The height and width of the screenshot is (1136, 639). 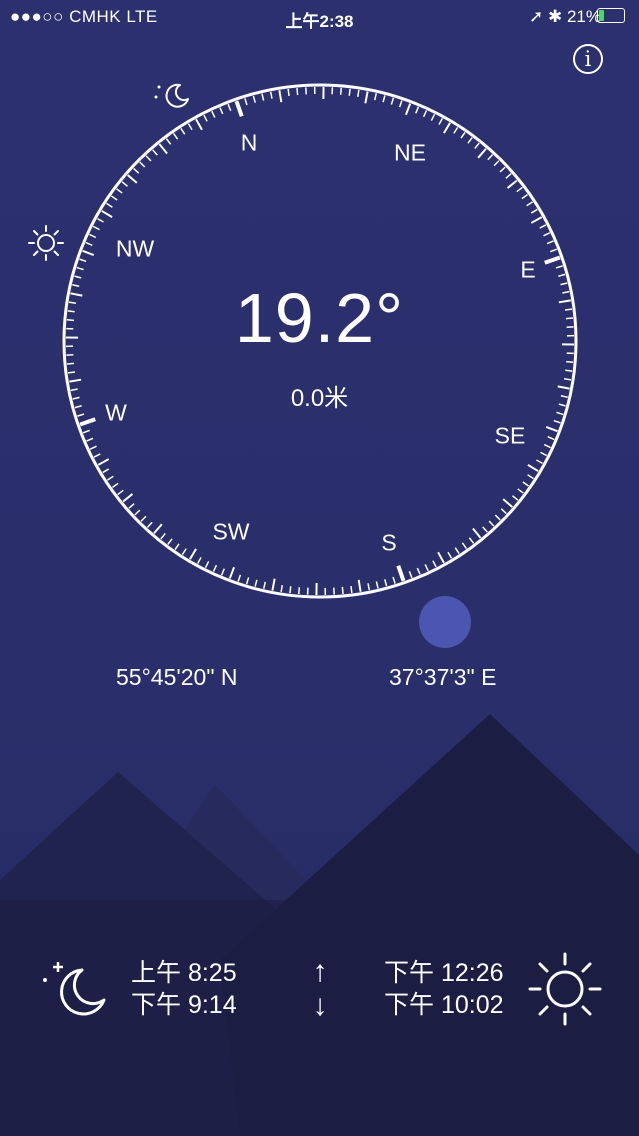 I want to click on direction-se: SE, so click(x=510, y=435).